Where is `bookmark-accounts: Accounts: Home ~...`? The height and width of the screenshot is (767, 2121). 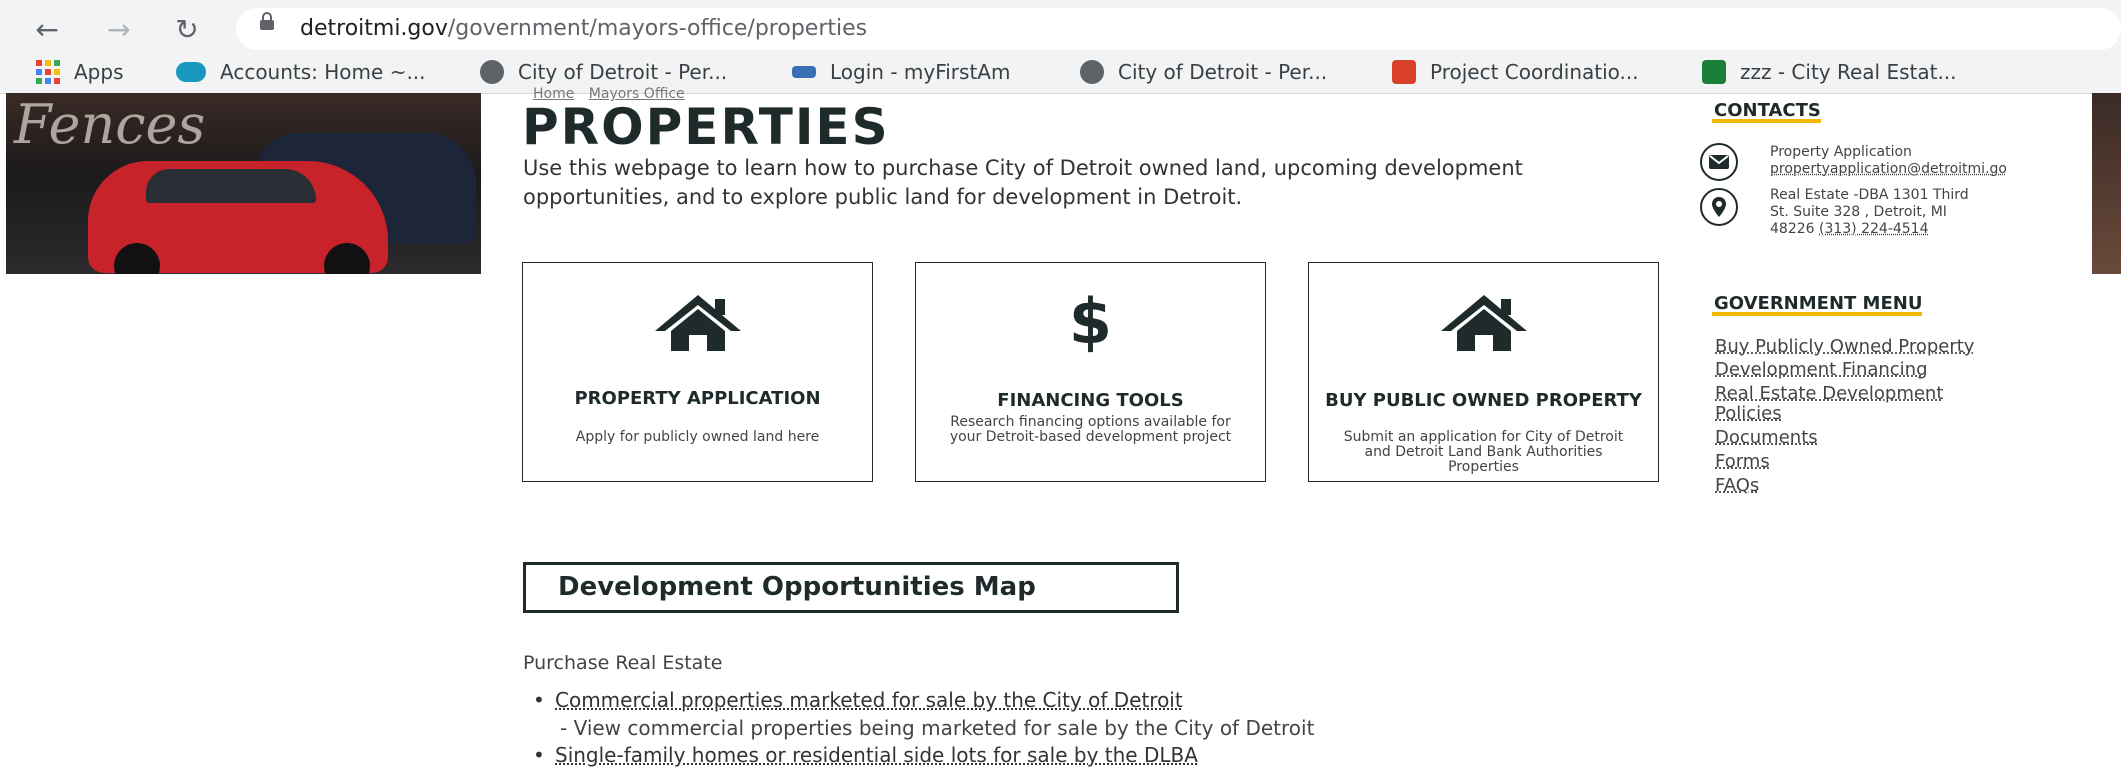 bookmark-accounts: Accounts: Home ~... is located at coordinates (301, 72).